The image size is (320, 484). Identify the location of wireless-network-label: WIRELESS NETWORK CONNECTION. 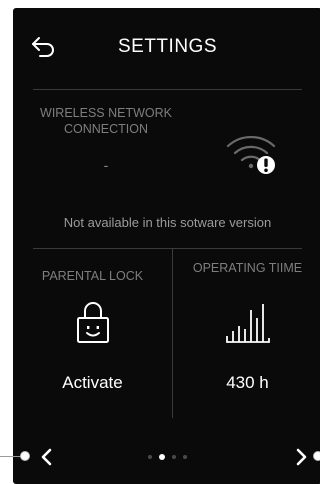
(106, 121).